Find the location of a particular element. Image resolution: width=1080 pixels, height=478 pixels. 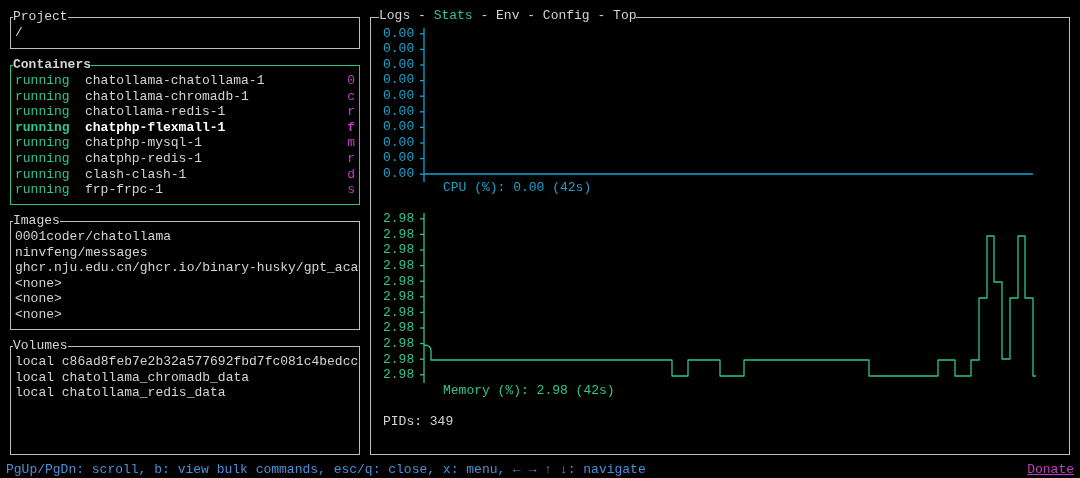

container-row: running chatphp-flexmall-1 f is located at coordinates (185, 127).